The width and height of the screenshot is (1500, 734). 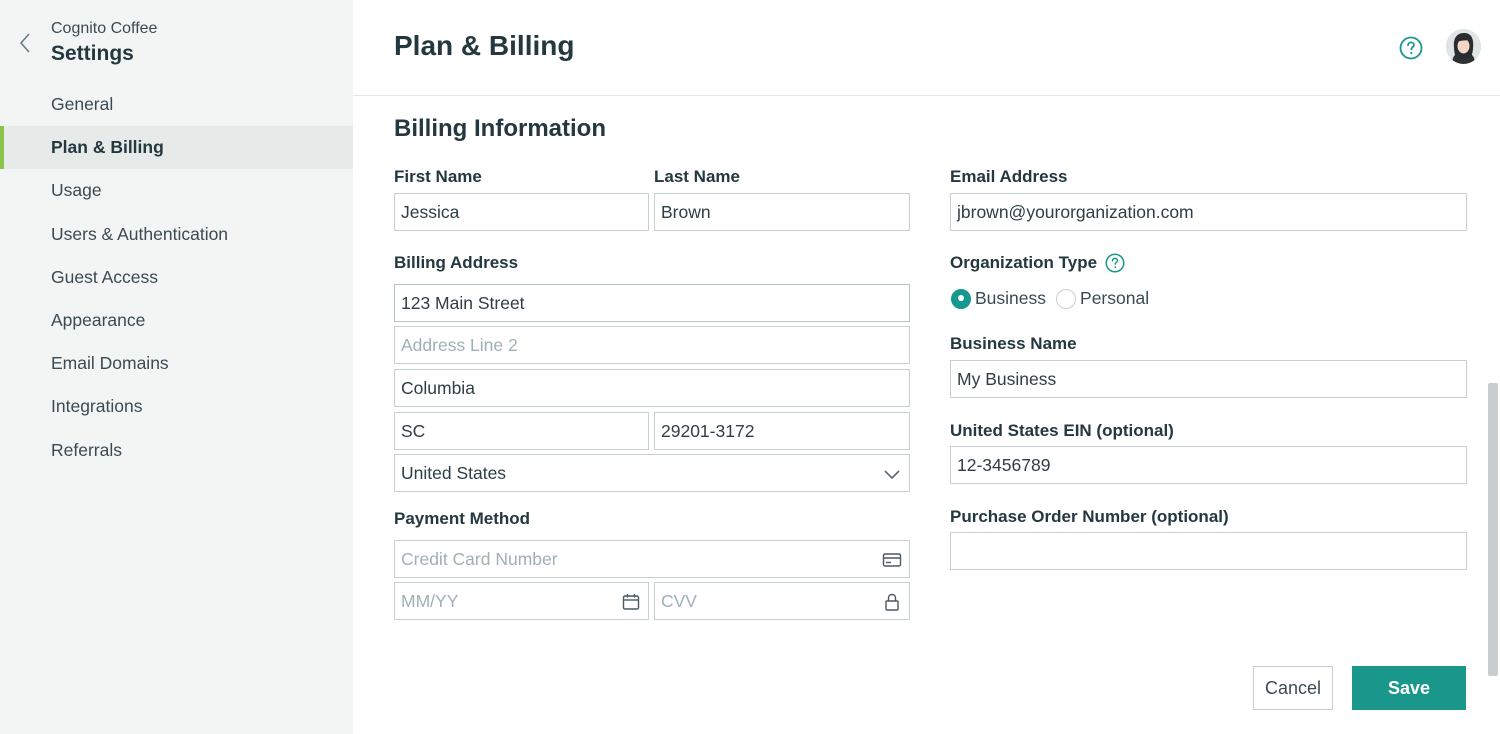 I want to click on ein-label: United States EIN (optional), so click(x=1062, y=430).